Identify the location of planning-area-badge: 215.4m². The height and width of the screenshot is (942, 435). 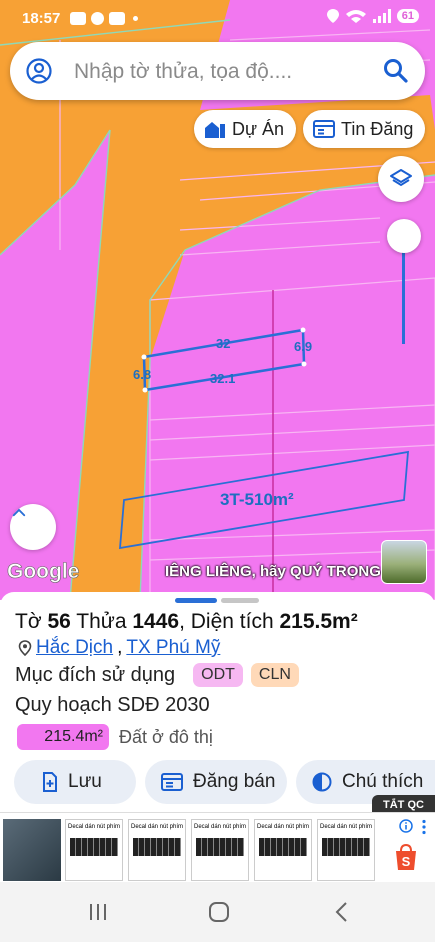
(63, 737).